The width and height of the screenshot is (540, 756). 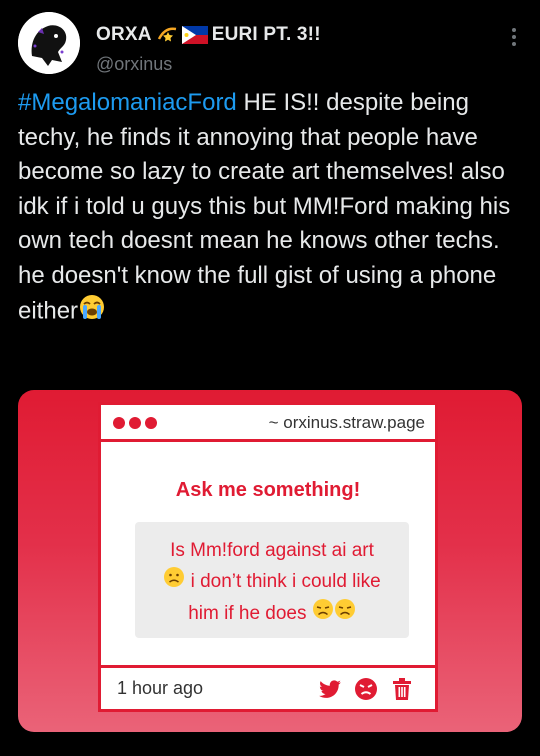 I want to click on twitter-bird-icon, so click(x=330, y=689).